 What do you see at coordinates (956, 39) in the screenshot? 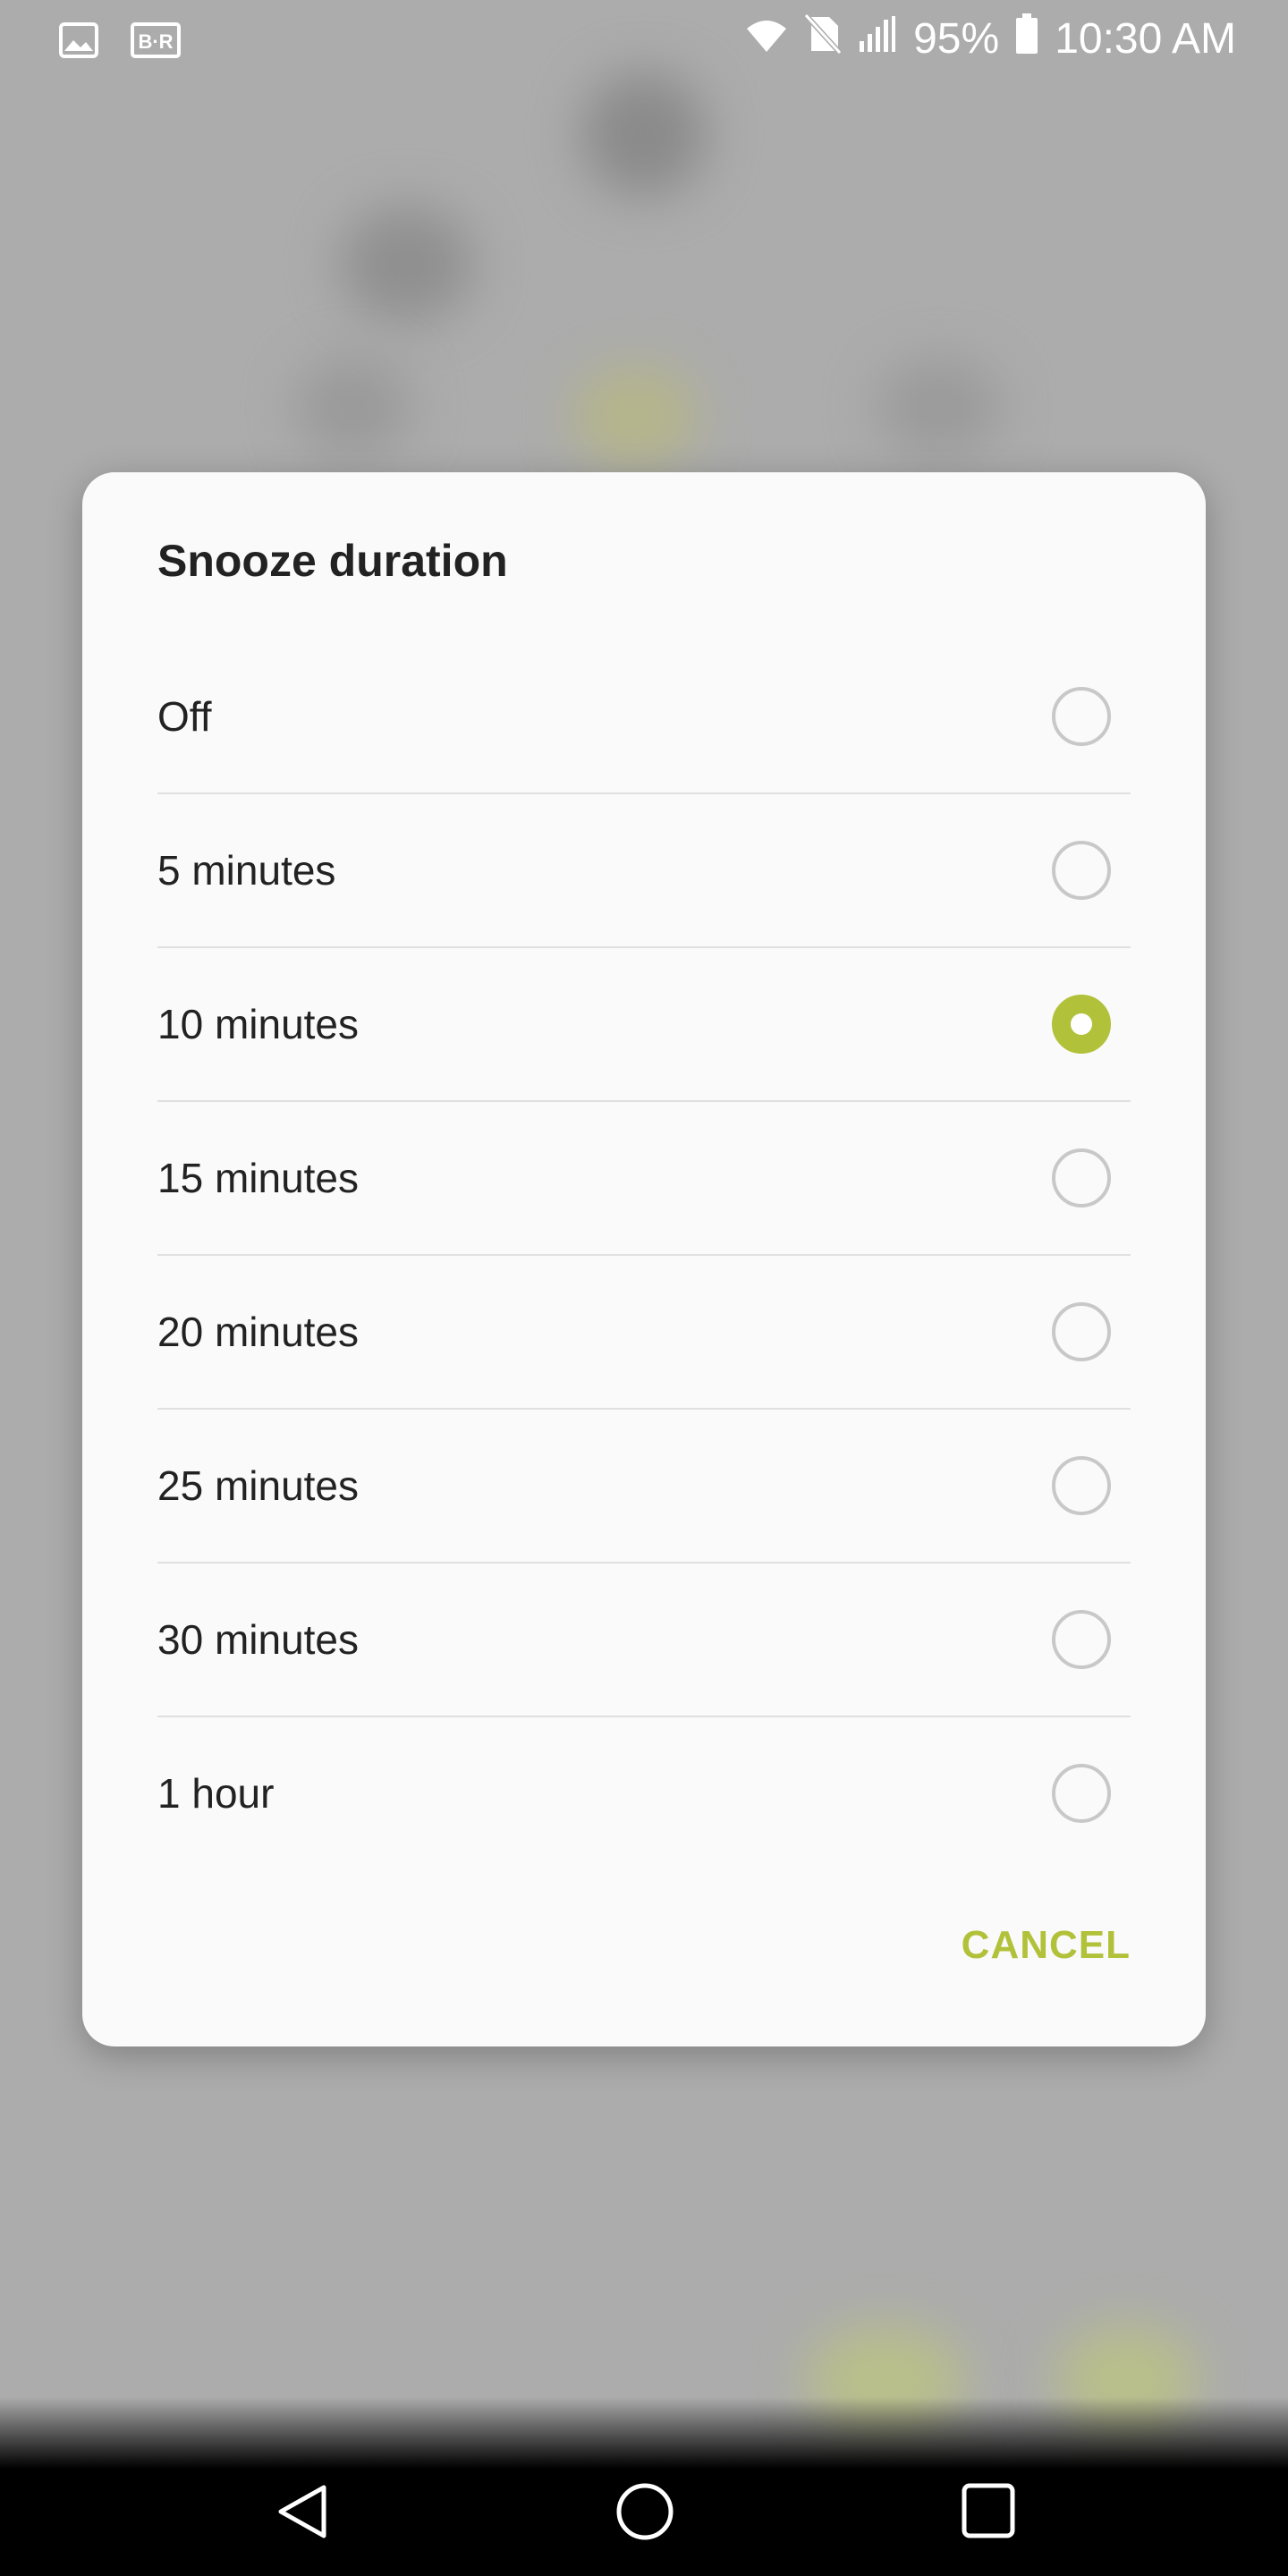
I see `battery-percent: 95%` at bounding box center [956, 39].